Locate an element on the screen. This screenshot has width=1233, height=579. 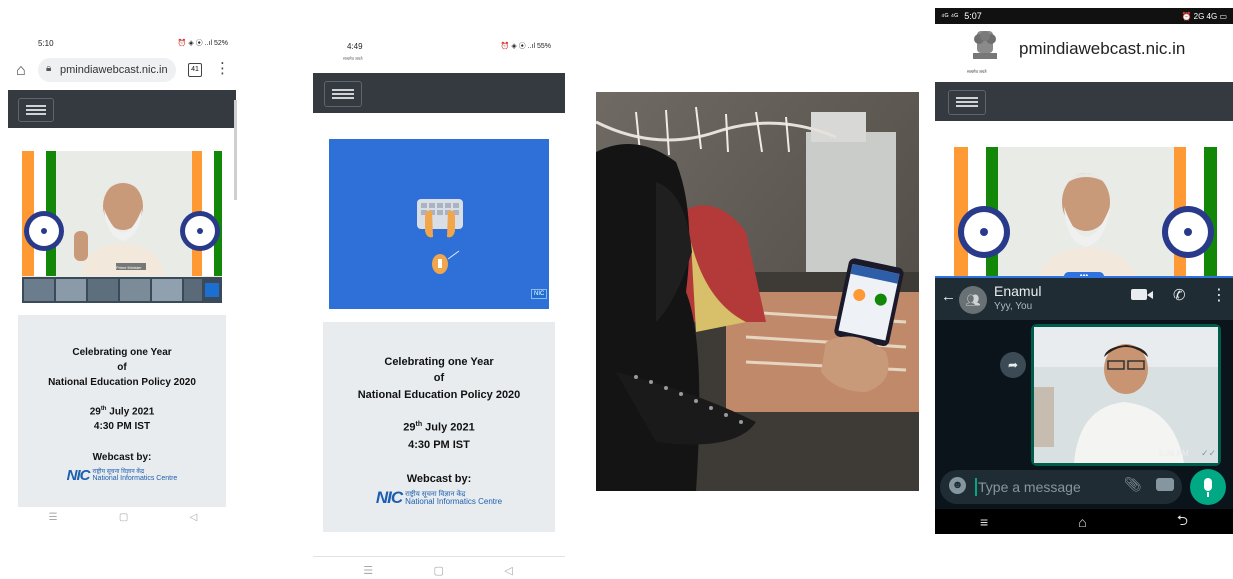
url-text: pmindiawebcast.nic.in is located at coordinates (114, 70).